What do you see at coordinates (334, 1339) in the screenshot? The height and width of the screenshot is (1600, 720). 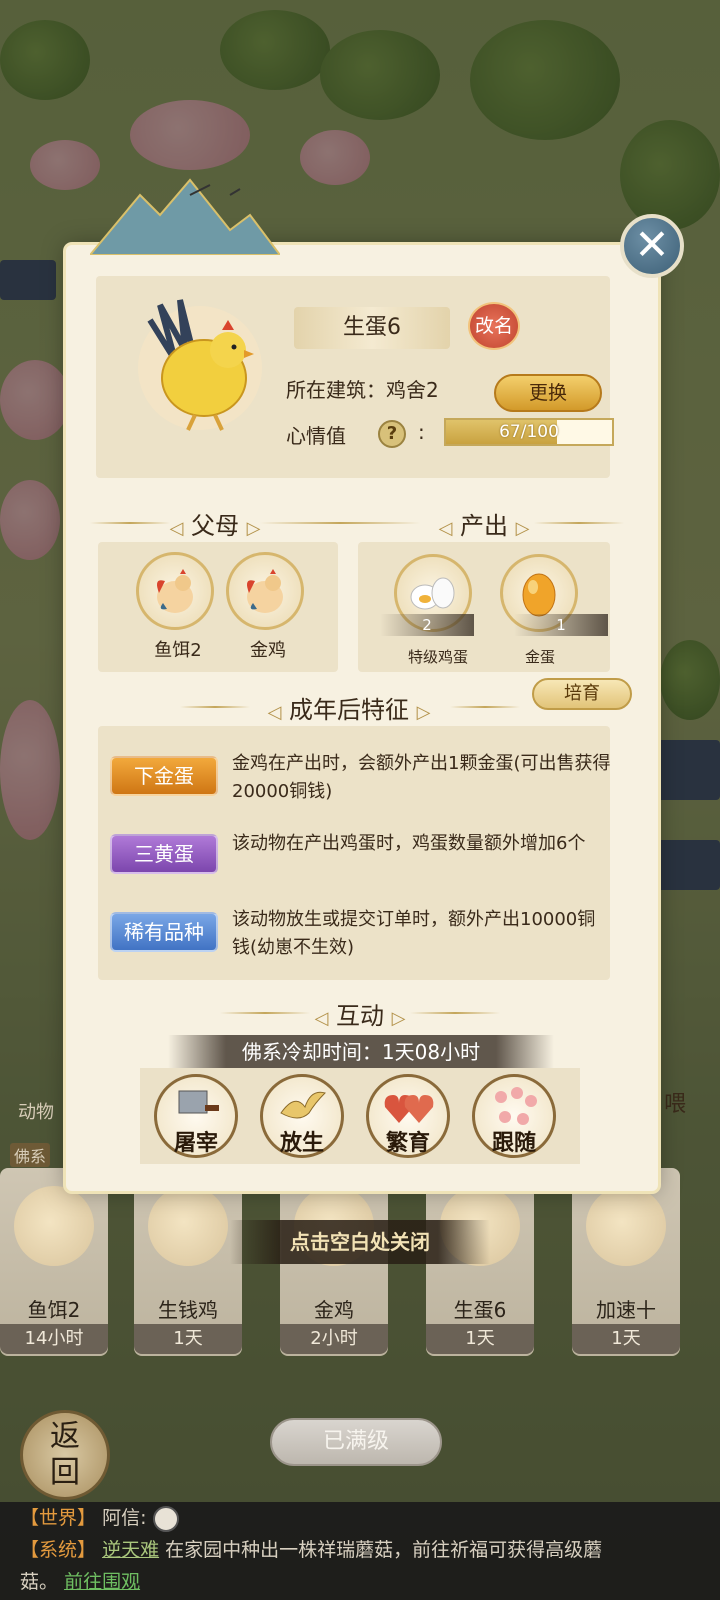 I see `animal-time: 2小时` at bounding box center [334, 1339].